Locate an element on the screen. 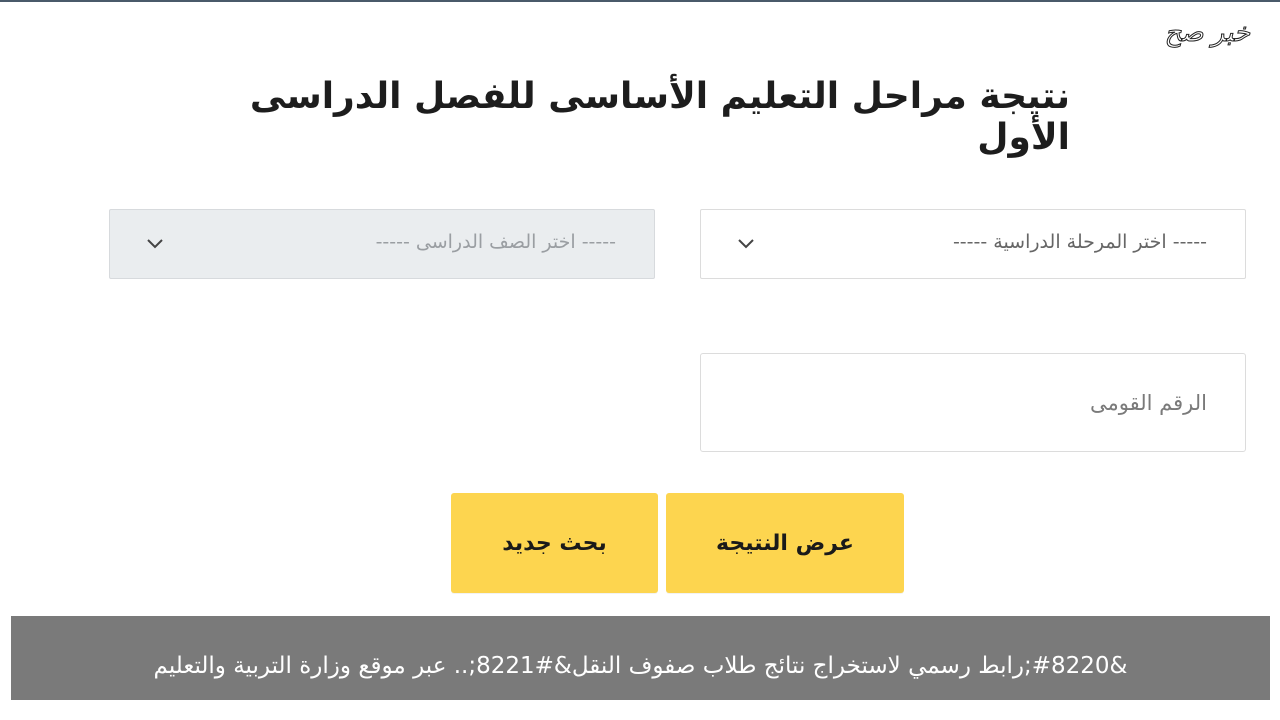 The height and width of the screenshot is (720, 1280). show-result-button: عرض النتيجة is located at coordinates (785, 543).